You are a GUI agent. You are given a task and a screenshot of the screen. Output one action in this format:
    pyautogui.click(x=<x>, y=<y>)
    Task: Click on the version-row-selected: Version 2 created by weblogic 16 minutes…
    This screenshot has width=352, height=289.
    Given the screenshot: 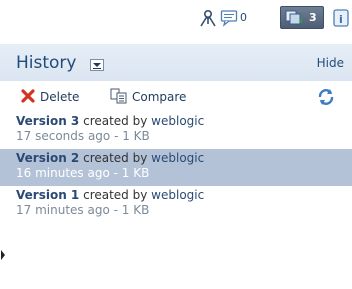 What is the action you would take?
    pyautogui.click(x=176, y=167)
    